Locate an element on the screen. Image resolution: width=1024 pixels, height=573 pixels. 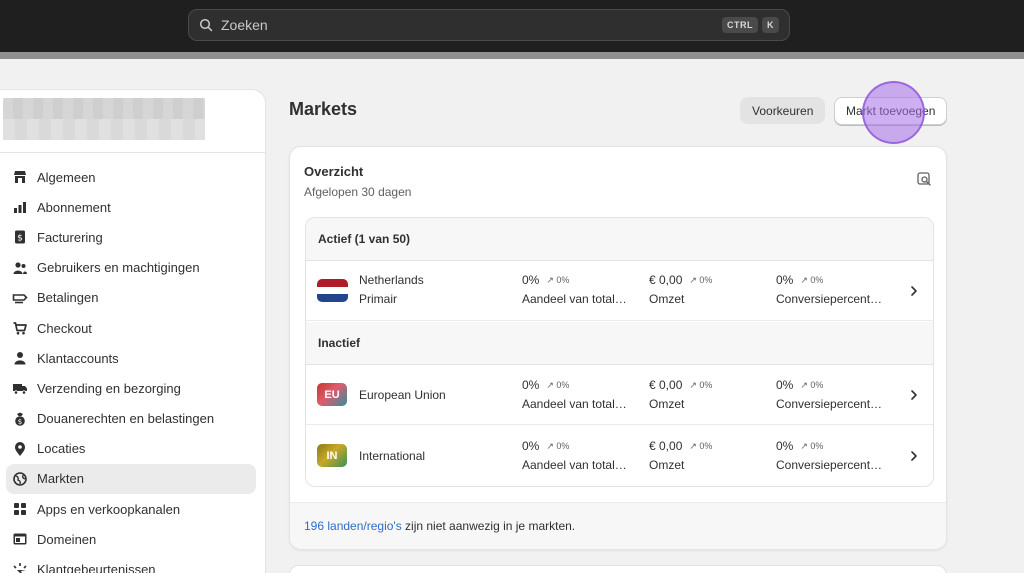
netherlands-flag-icon is located at coordinates (332, 290).